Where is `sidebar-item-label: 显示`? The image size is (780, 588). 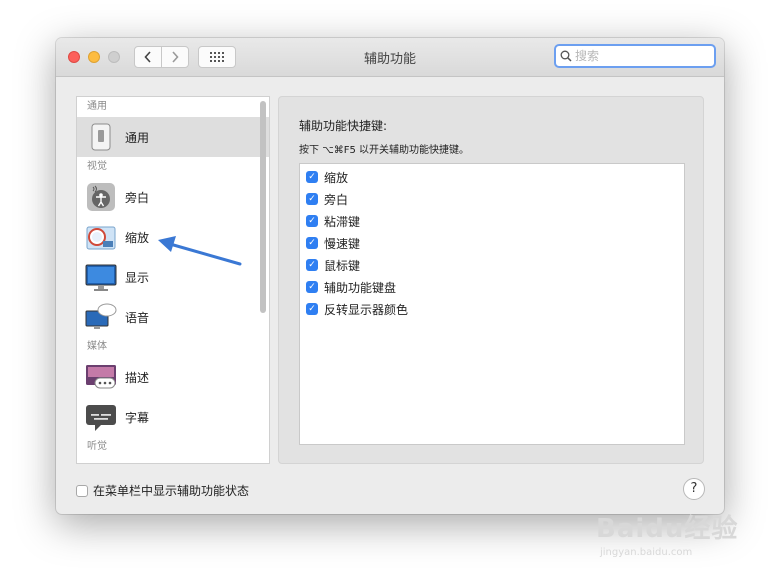
sidebar-item-label: 显示 is located at coordinates (137, 277).